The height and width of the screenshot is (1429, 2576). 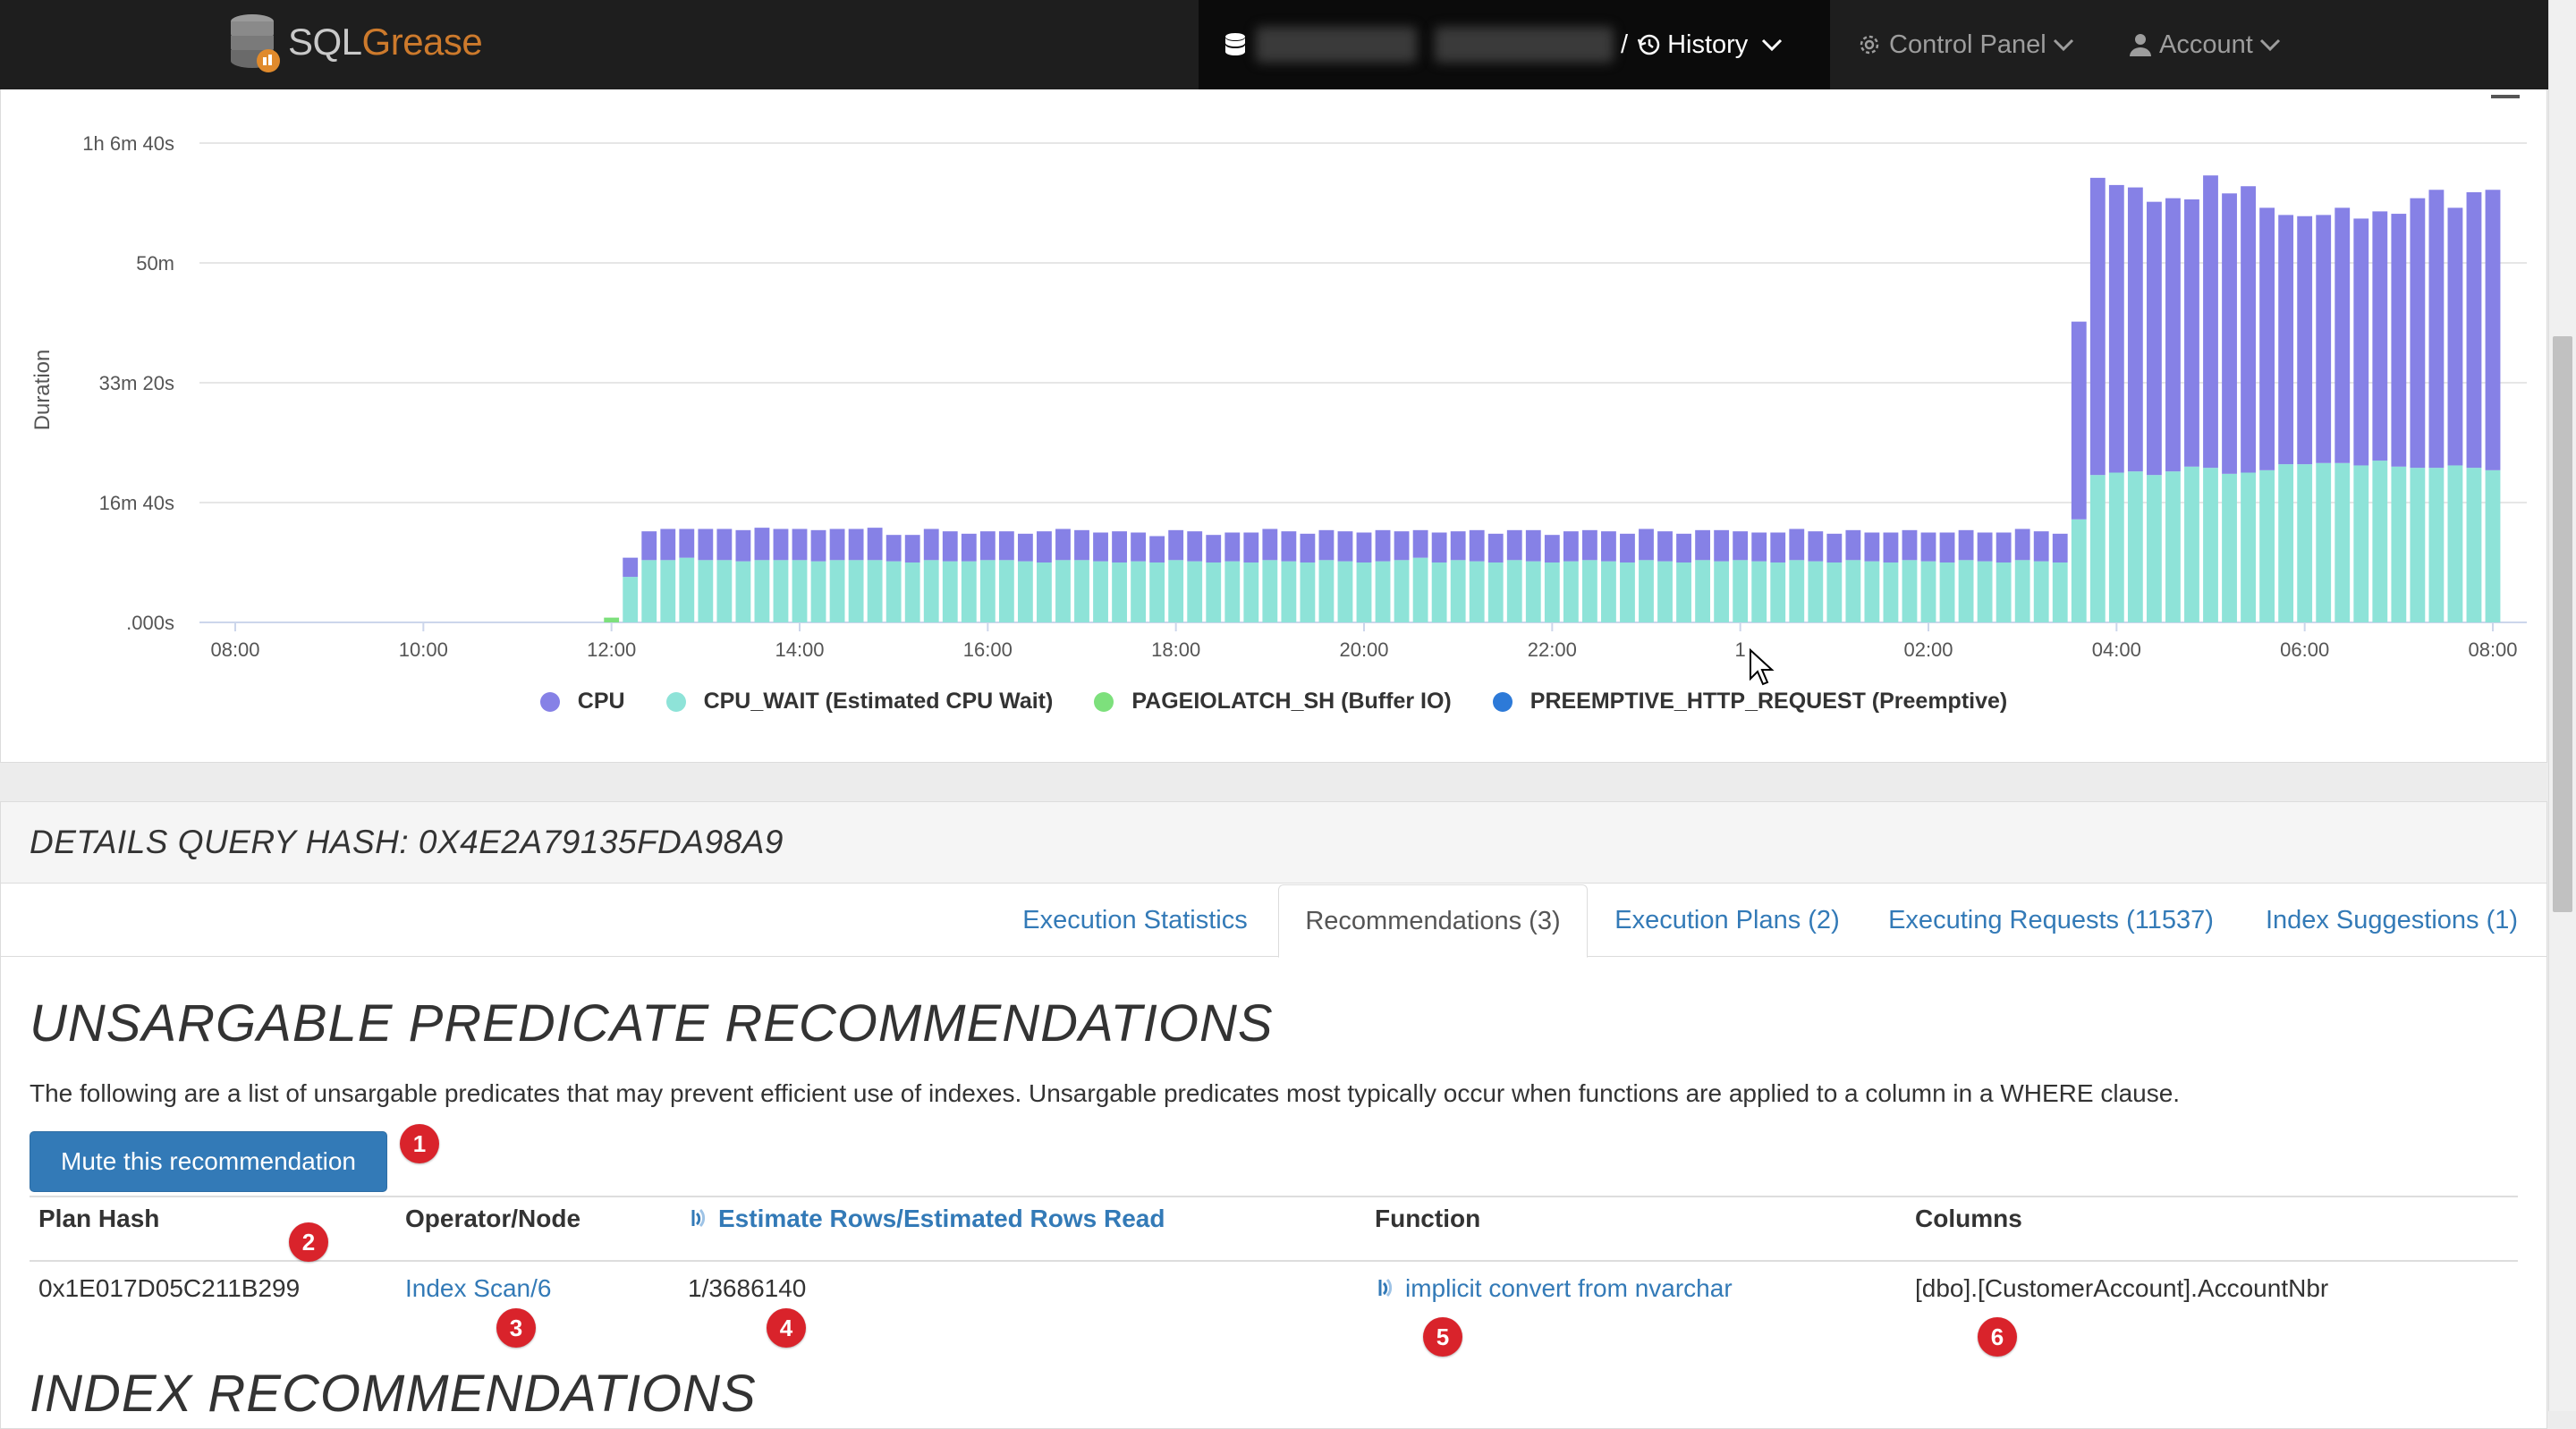 What do you see at coordinates (941, 1218) in the screenshot?
I see `column-header-label: Estimate Rows/Estimated Rows Read` at bounding box center [941, 1218].